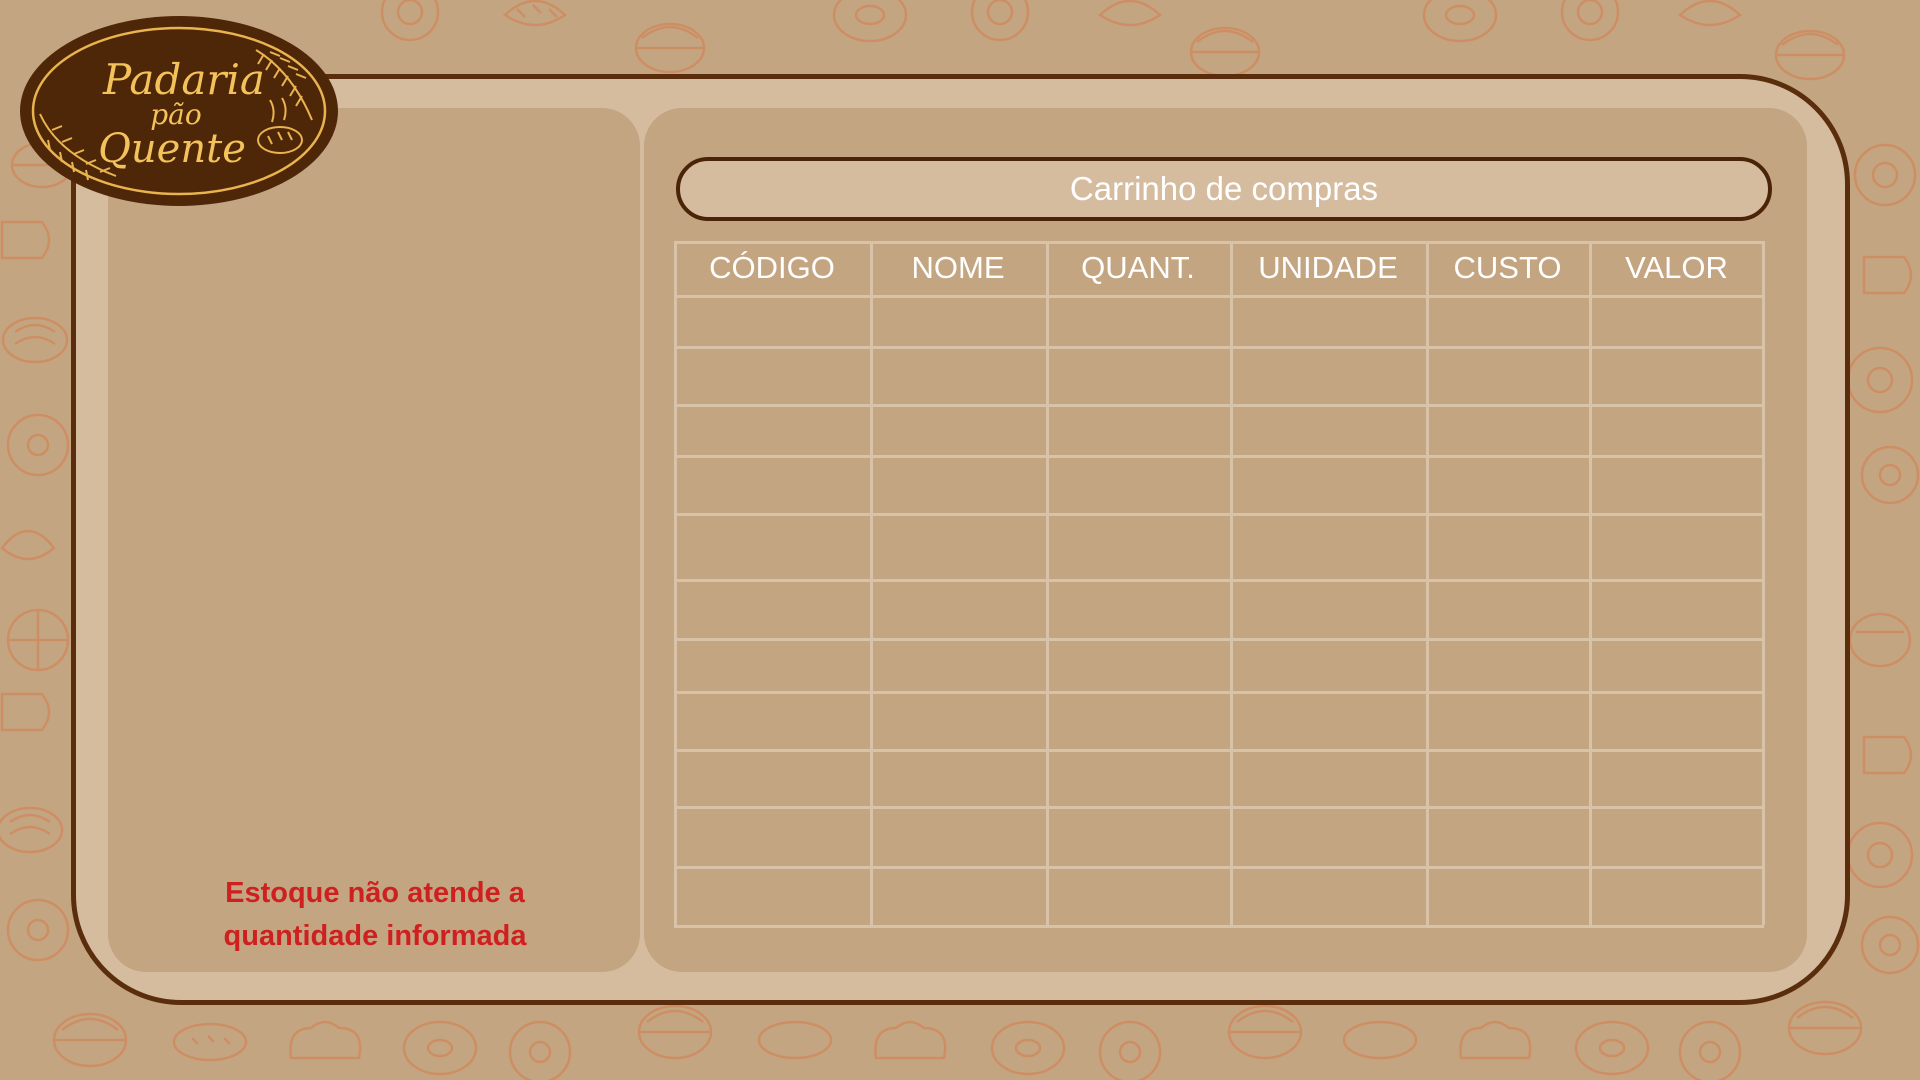 The height and width of the screenshot is (1080, 1920). I want to click on column-header-quantity: QUANT., so click(1138, 267).